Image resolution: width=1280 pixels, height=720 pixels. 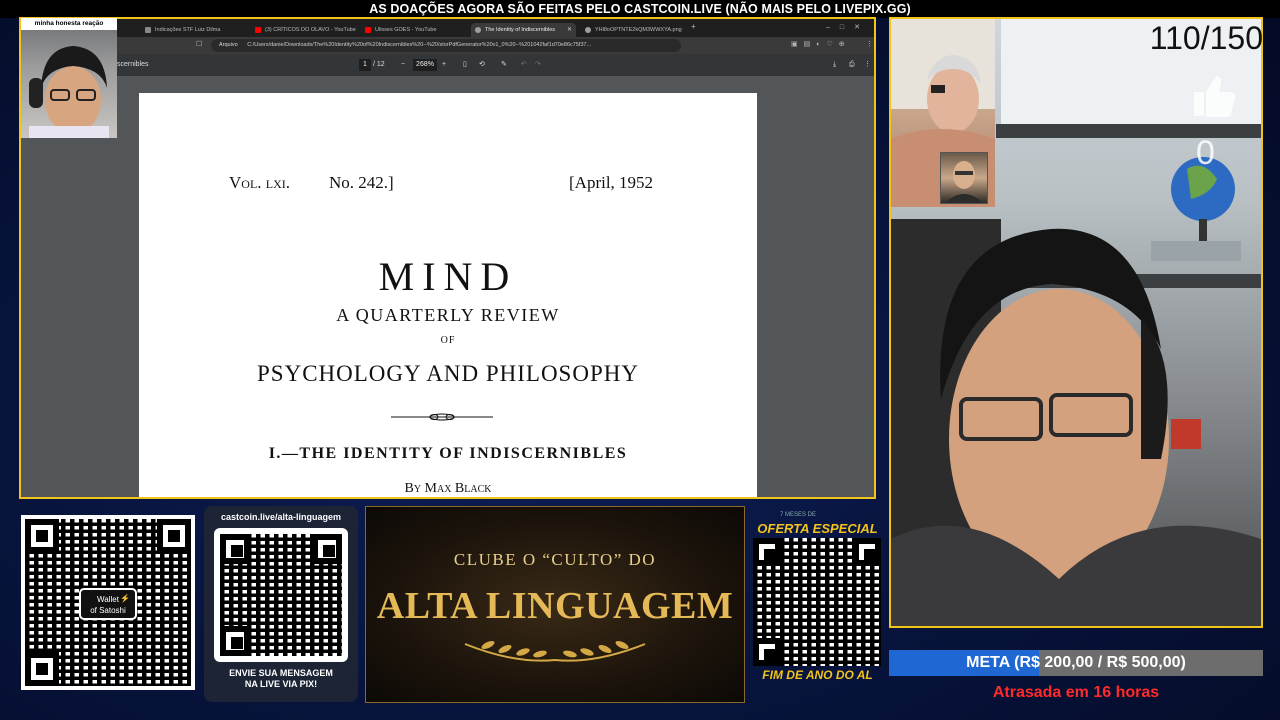 What do you see at coordinates (448, 453) in the screenshot?
I see `article-title: I.—THE IDENTITY OF INDISCERNIBLES` at bounding box center [448, 453].